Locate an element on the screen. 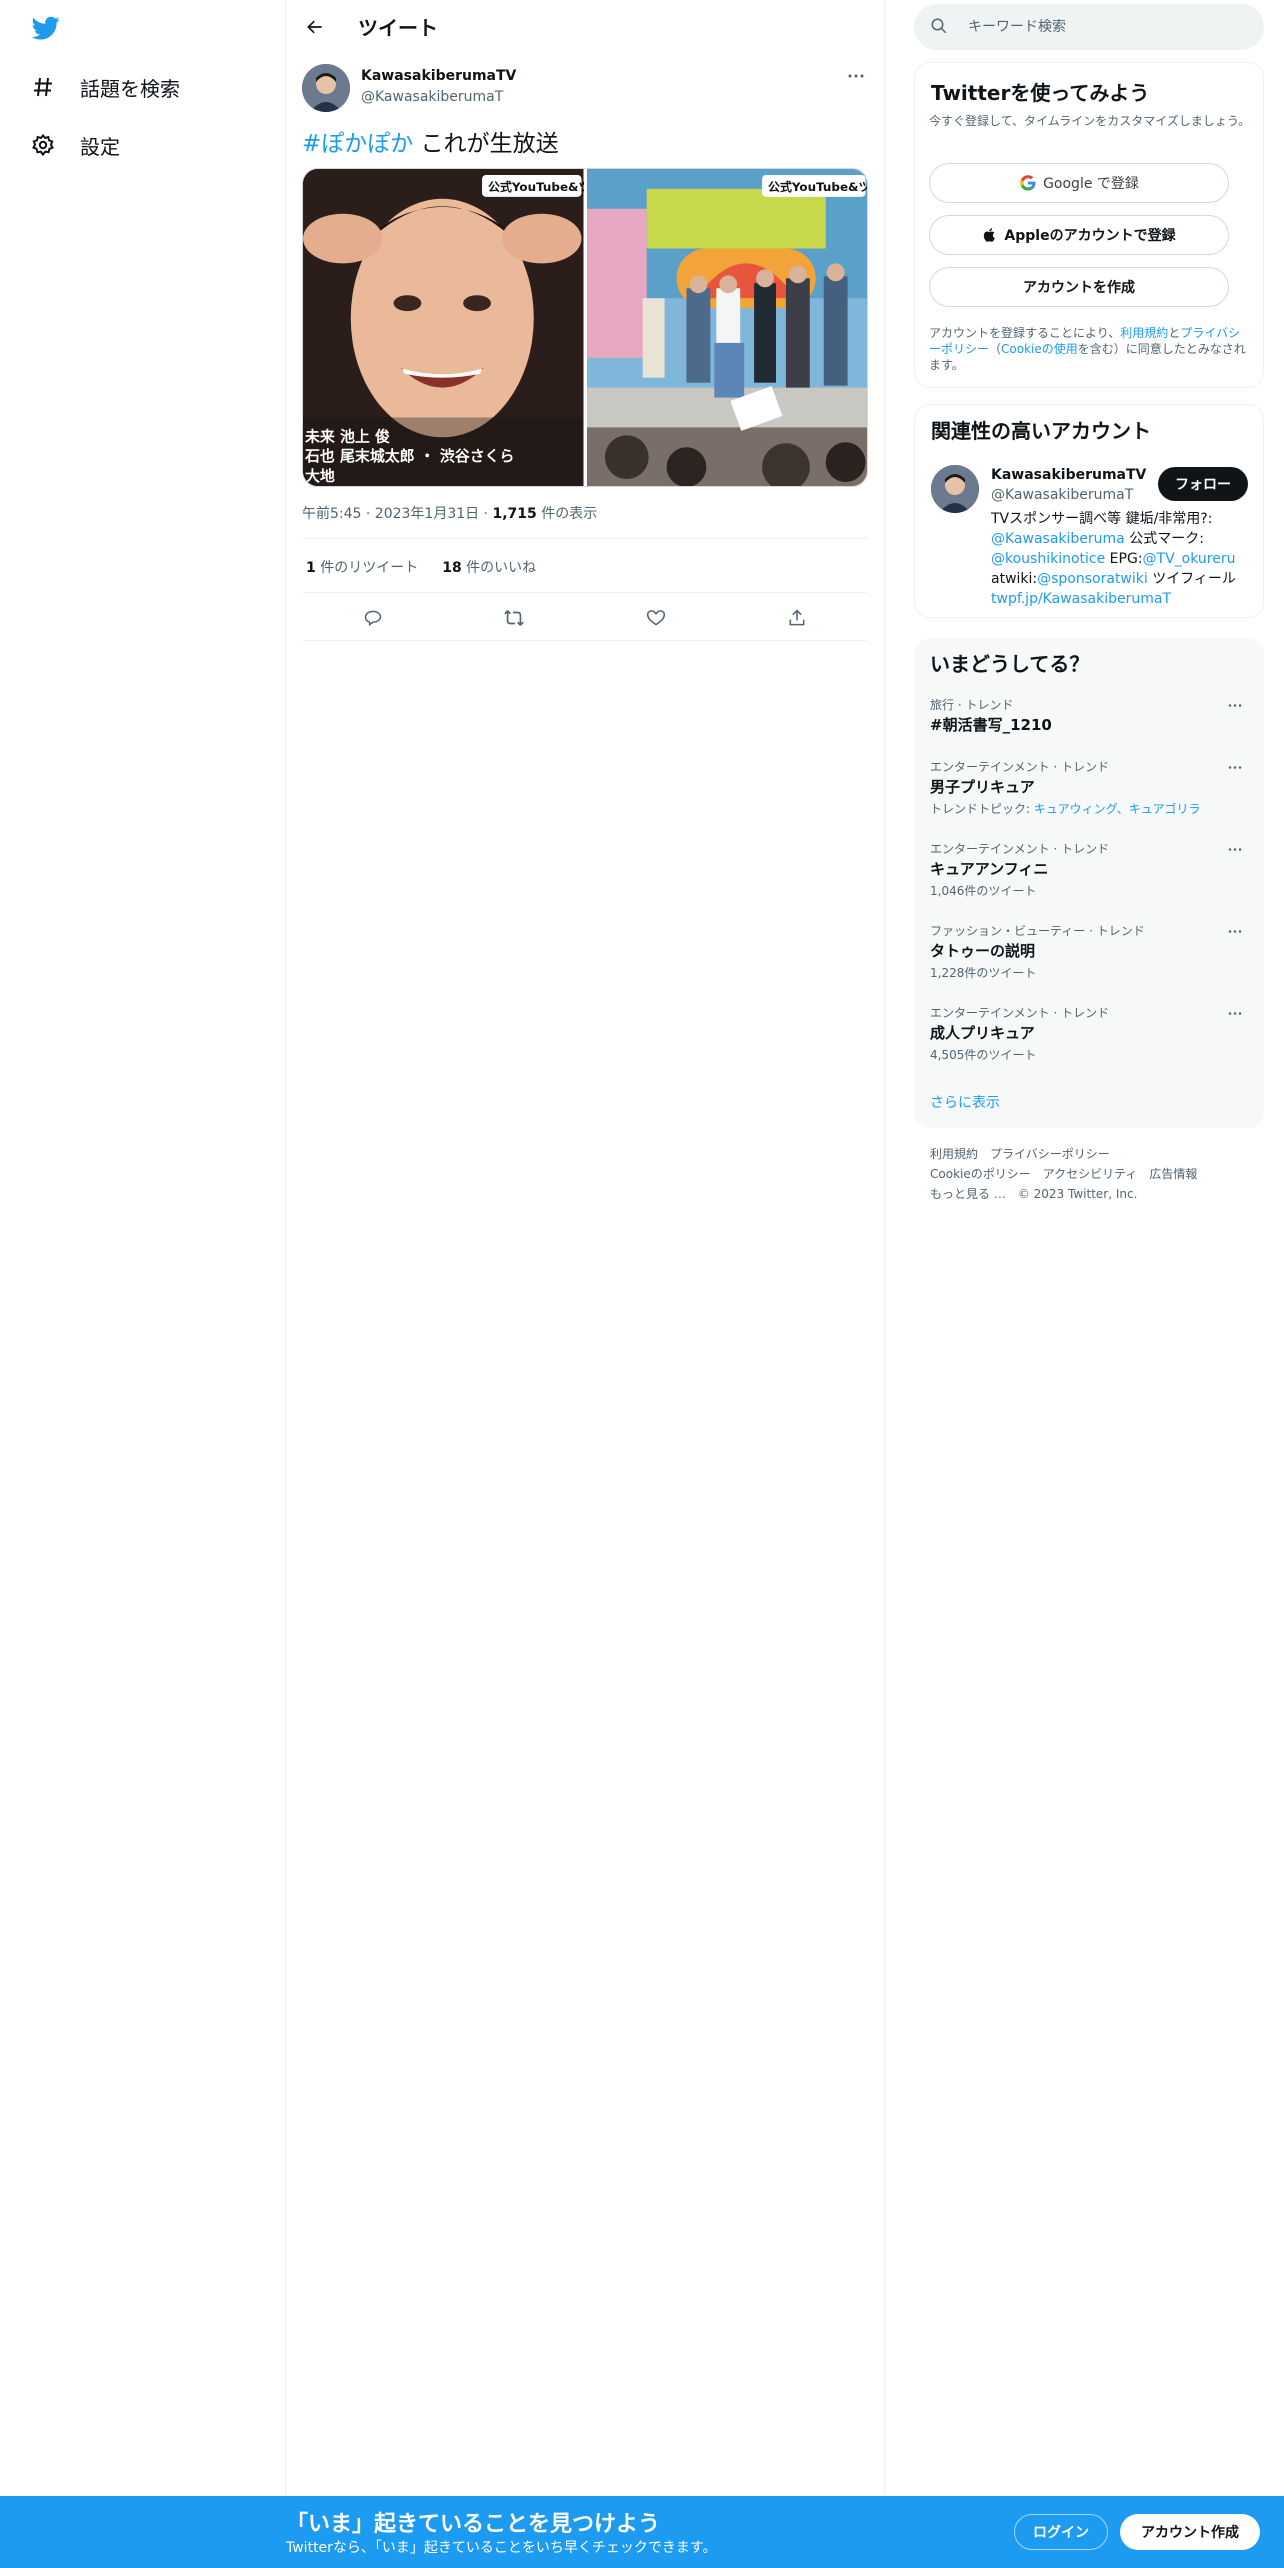  tweet-body-text: これが生放送 is located at coordinates (486, 144).